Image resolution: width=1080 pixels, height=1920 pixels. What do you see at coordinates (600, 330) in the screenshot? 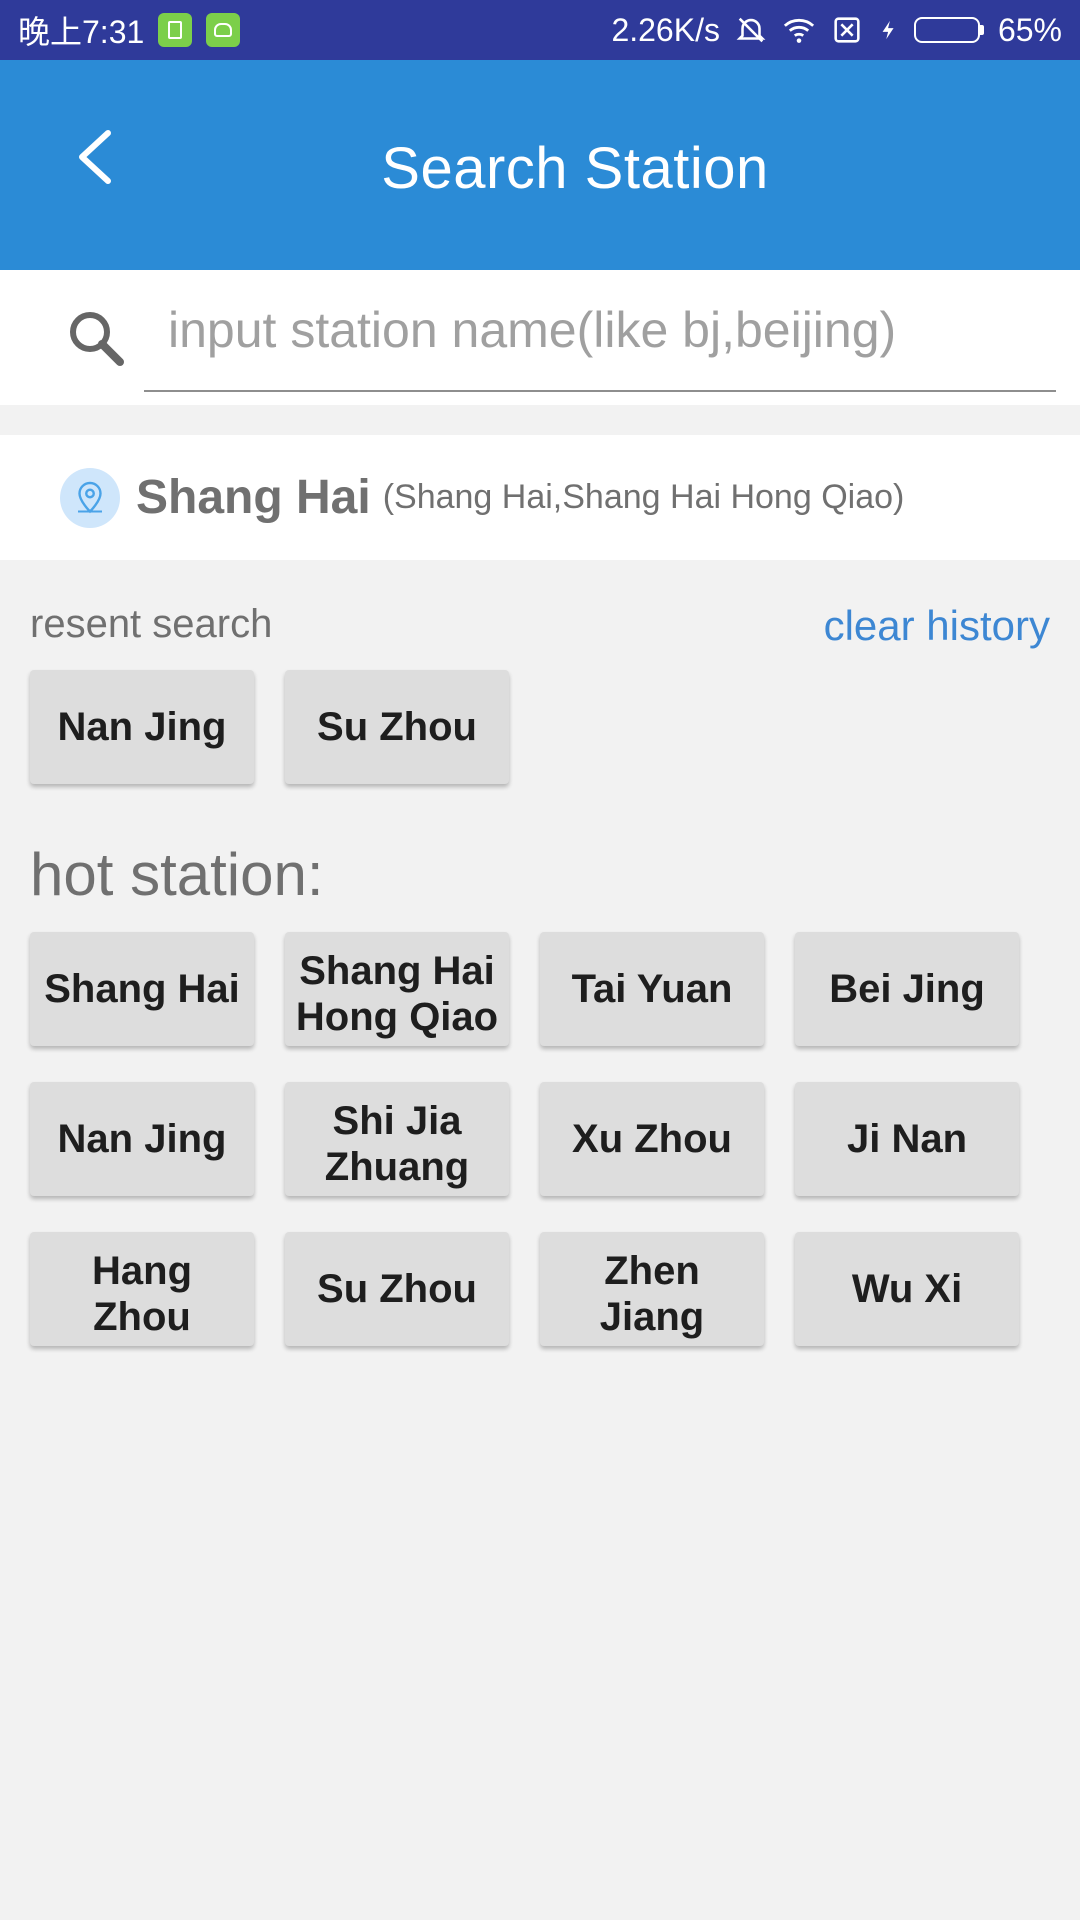
I see `search-input` at bounding box center [600, 330].